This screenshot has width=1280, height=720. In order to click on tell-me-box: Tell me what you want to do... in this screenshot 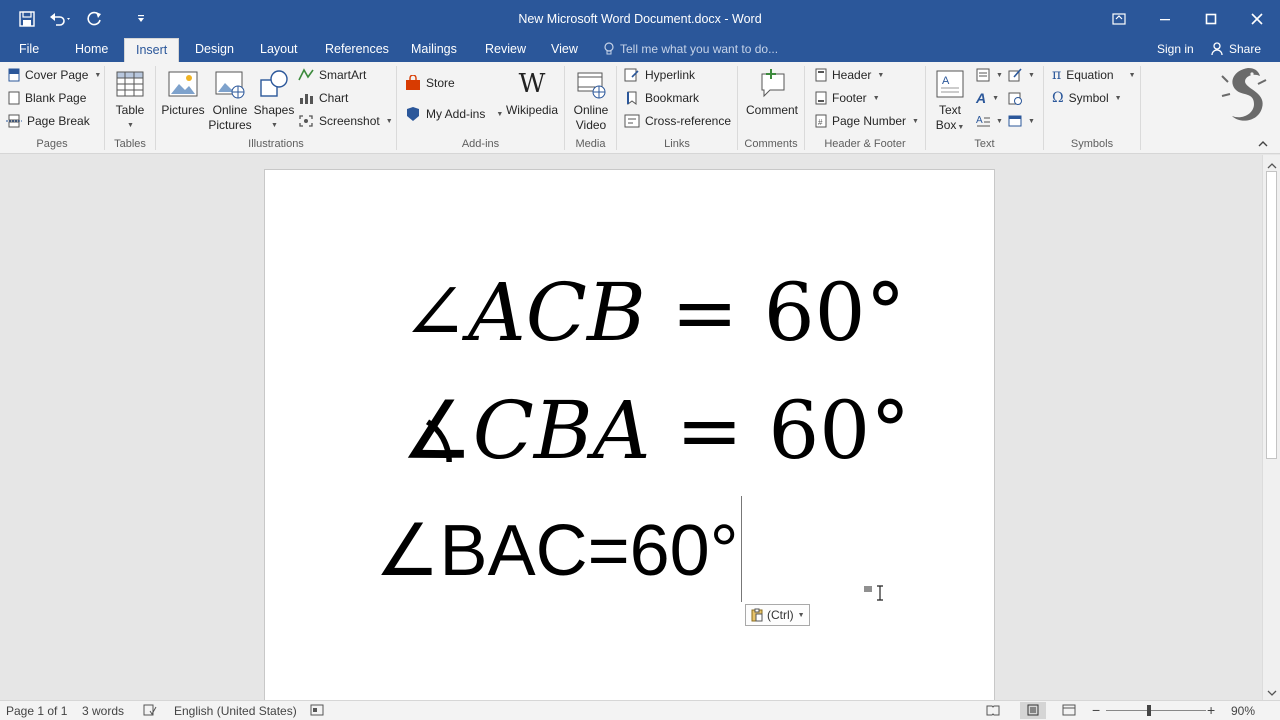, I will do `click(691, 49)`.